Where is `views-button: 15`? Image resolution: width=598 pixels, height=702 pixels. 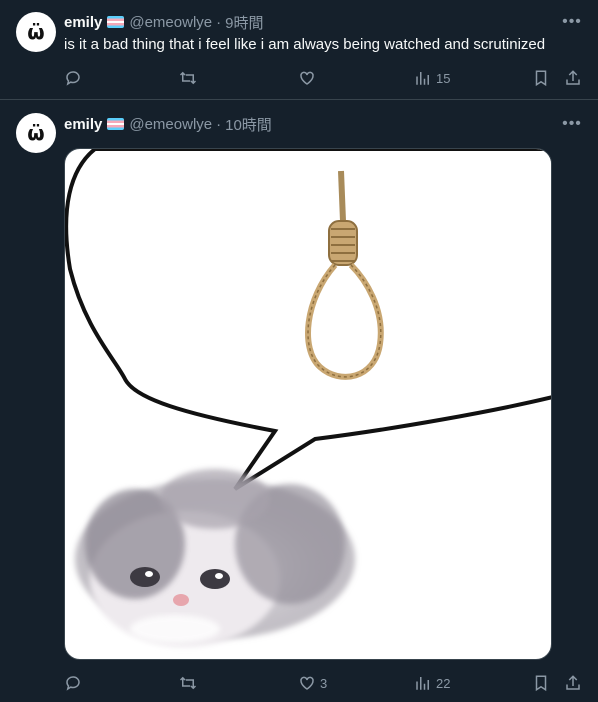 views-button: 15 is located at coordinates (432, 78).